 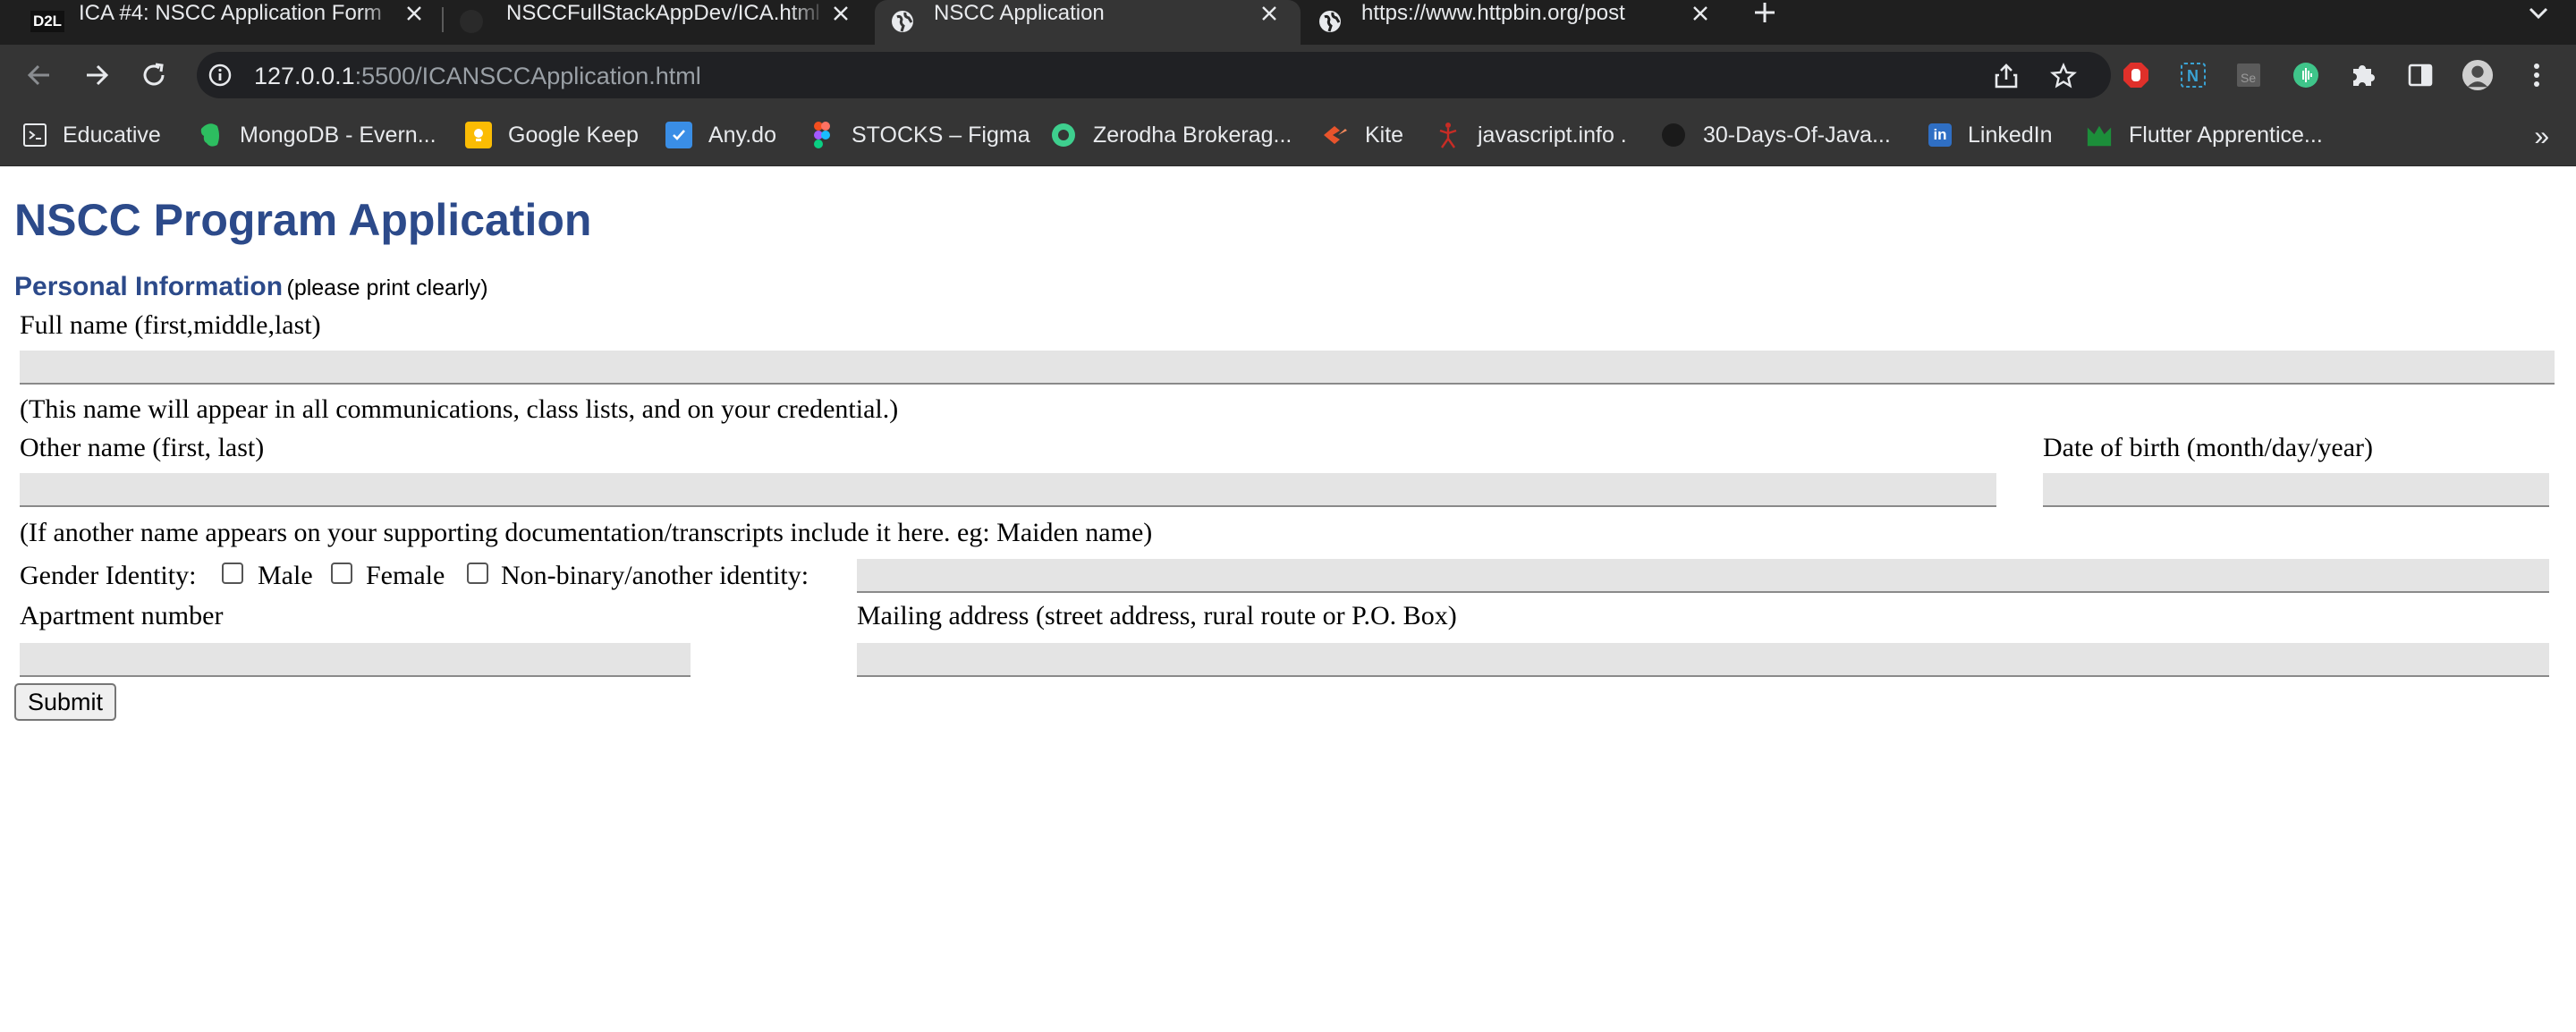 I want to click on voice-extension-icon, so click(x=2306, y=75).